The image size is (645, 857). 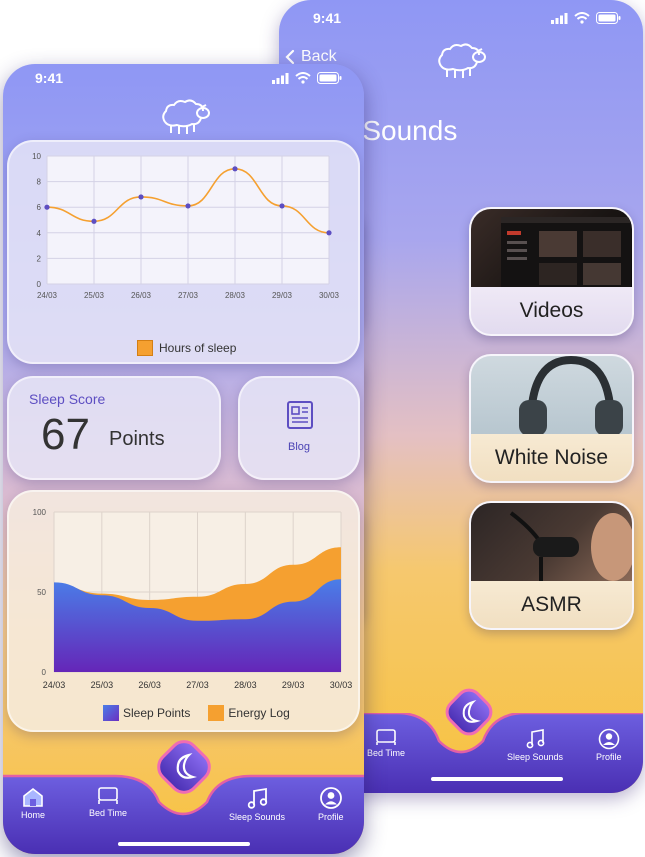 I want to click on y-tick-label: 6, so click(x=39, y=207).